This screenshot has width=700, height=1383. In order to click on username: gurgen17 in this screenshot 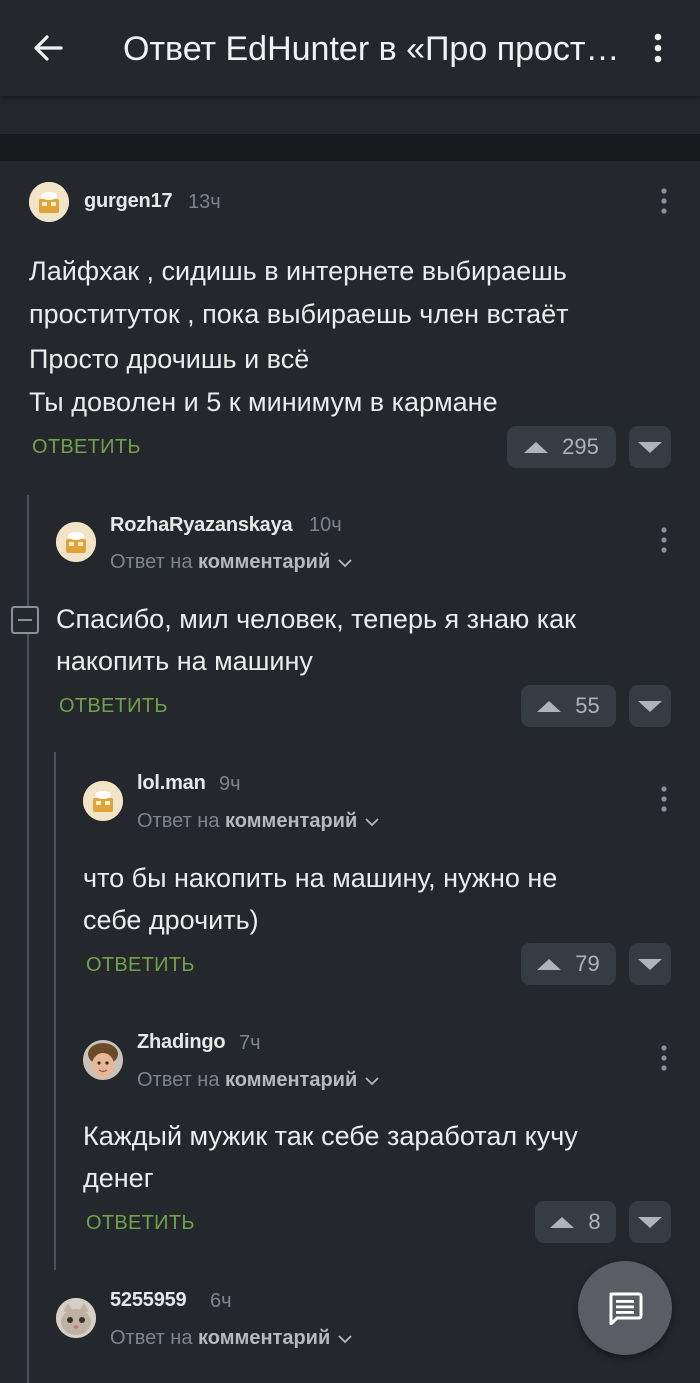, I will do `click(128, 201)`.